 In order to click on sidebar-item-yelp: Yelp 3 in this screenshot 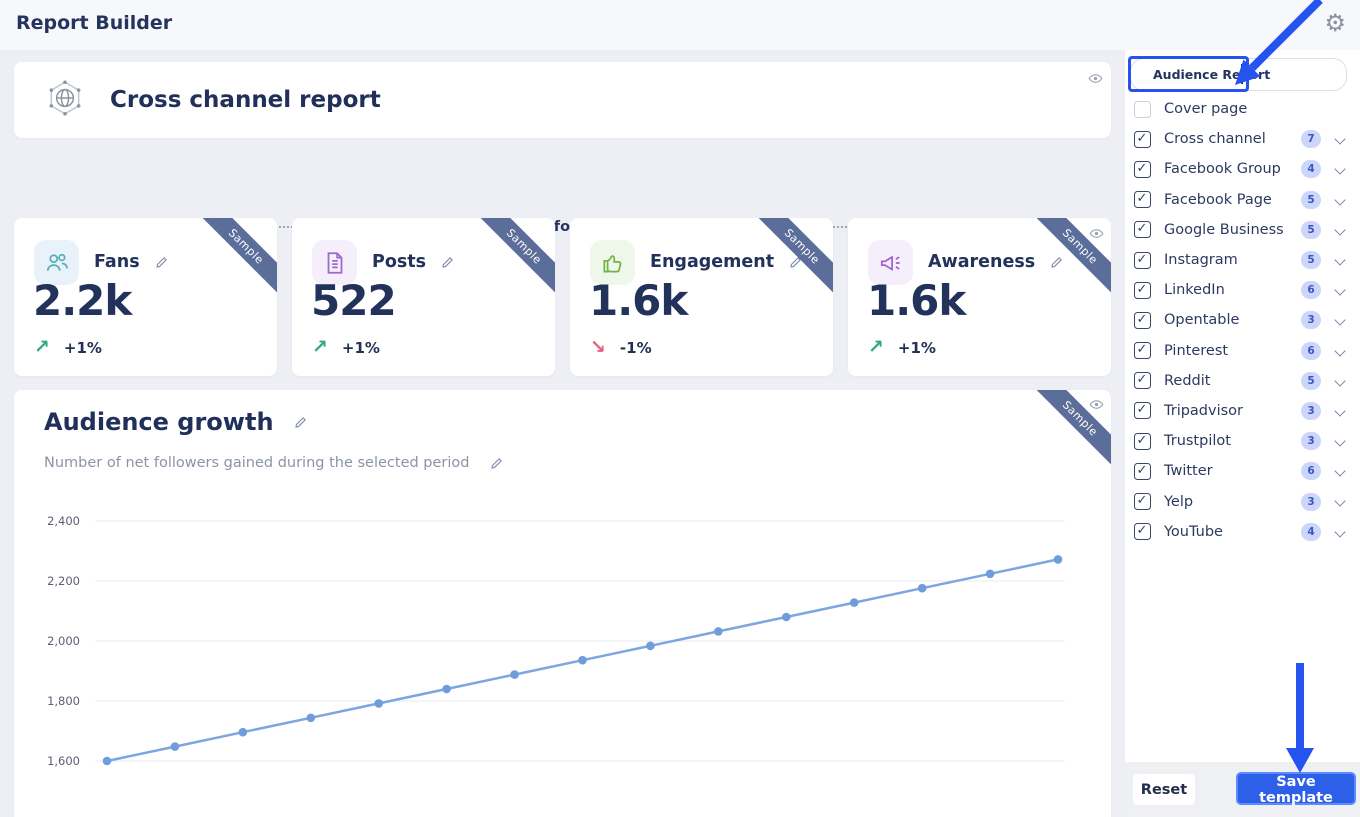, I will do `click(1242, 501)`.